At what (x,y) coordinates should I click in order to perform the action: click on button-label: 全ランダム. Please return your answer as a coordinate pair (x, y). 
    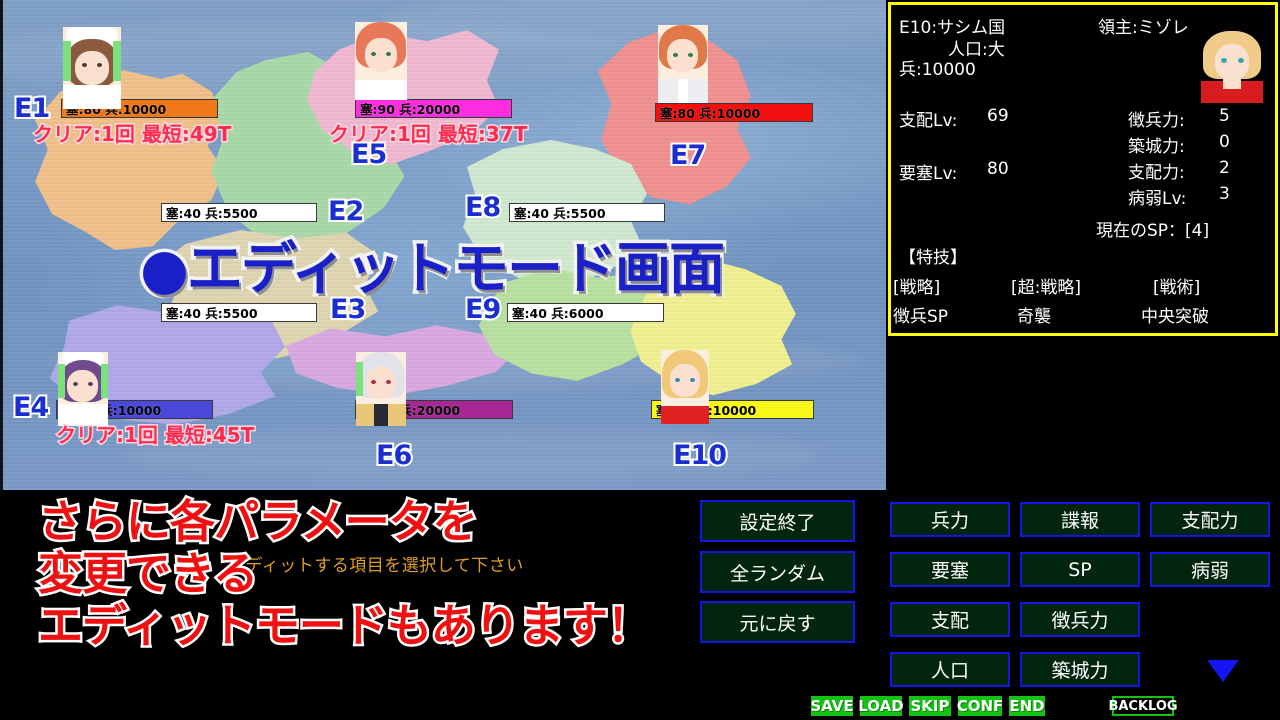
    Looking at the image, I should click on (777, 573).